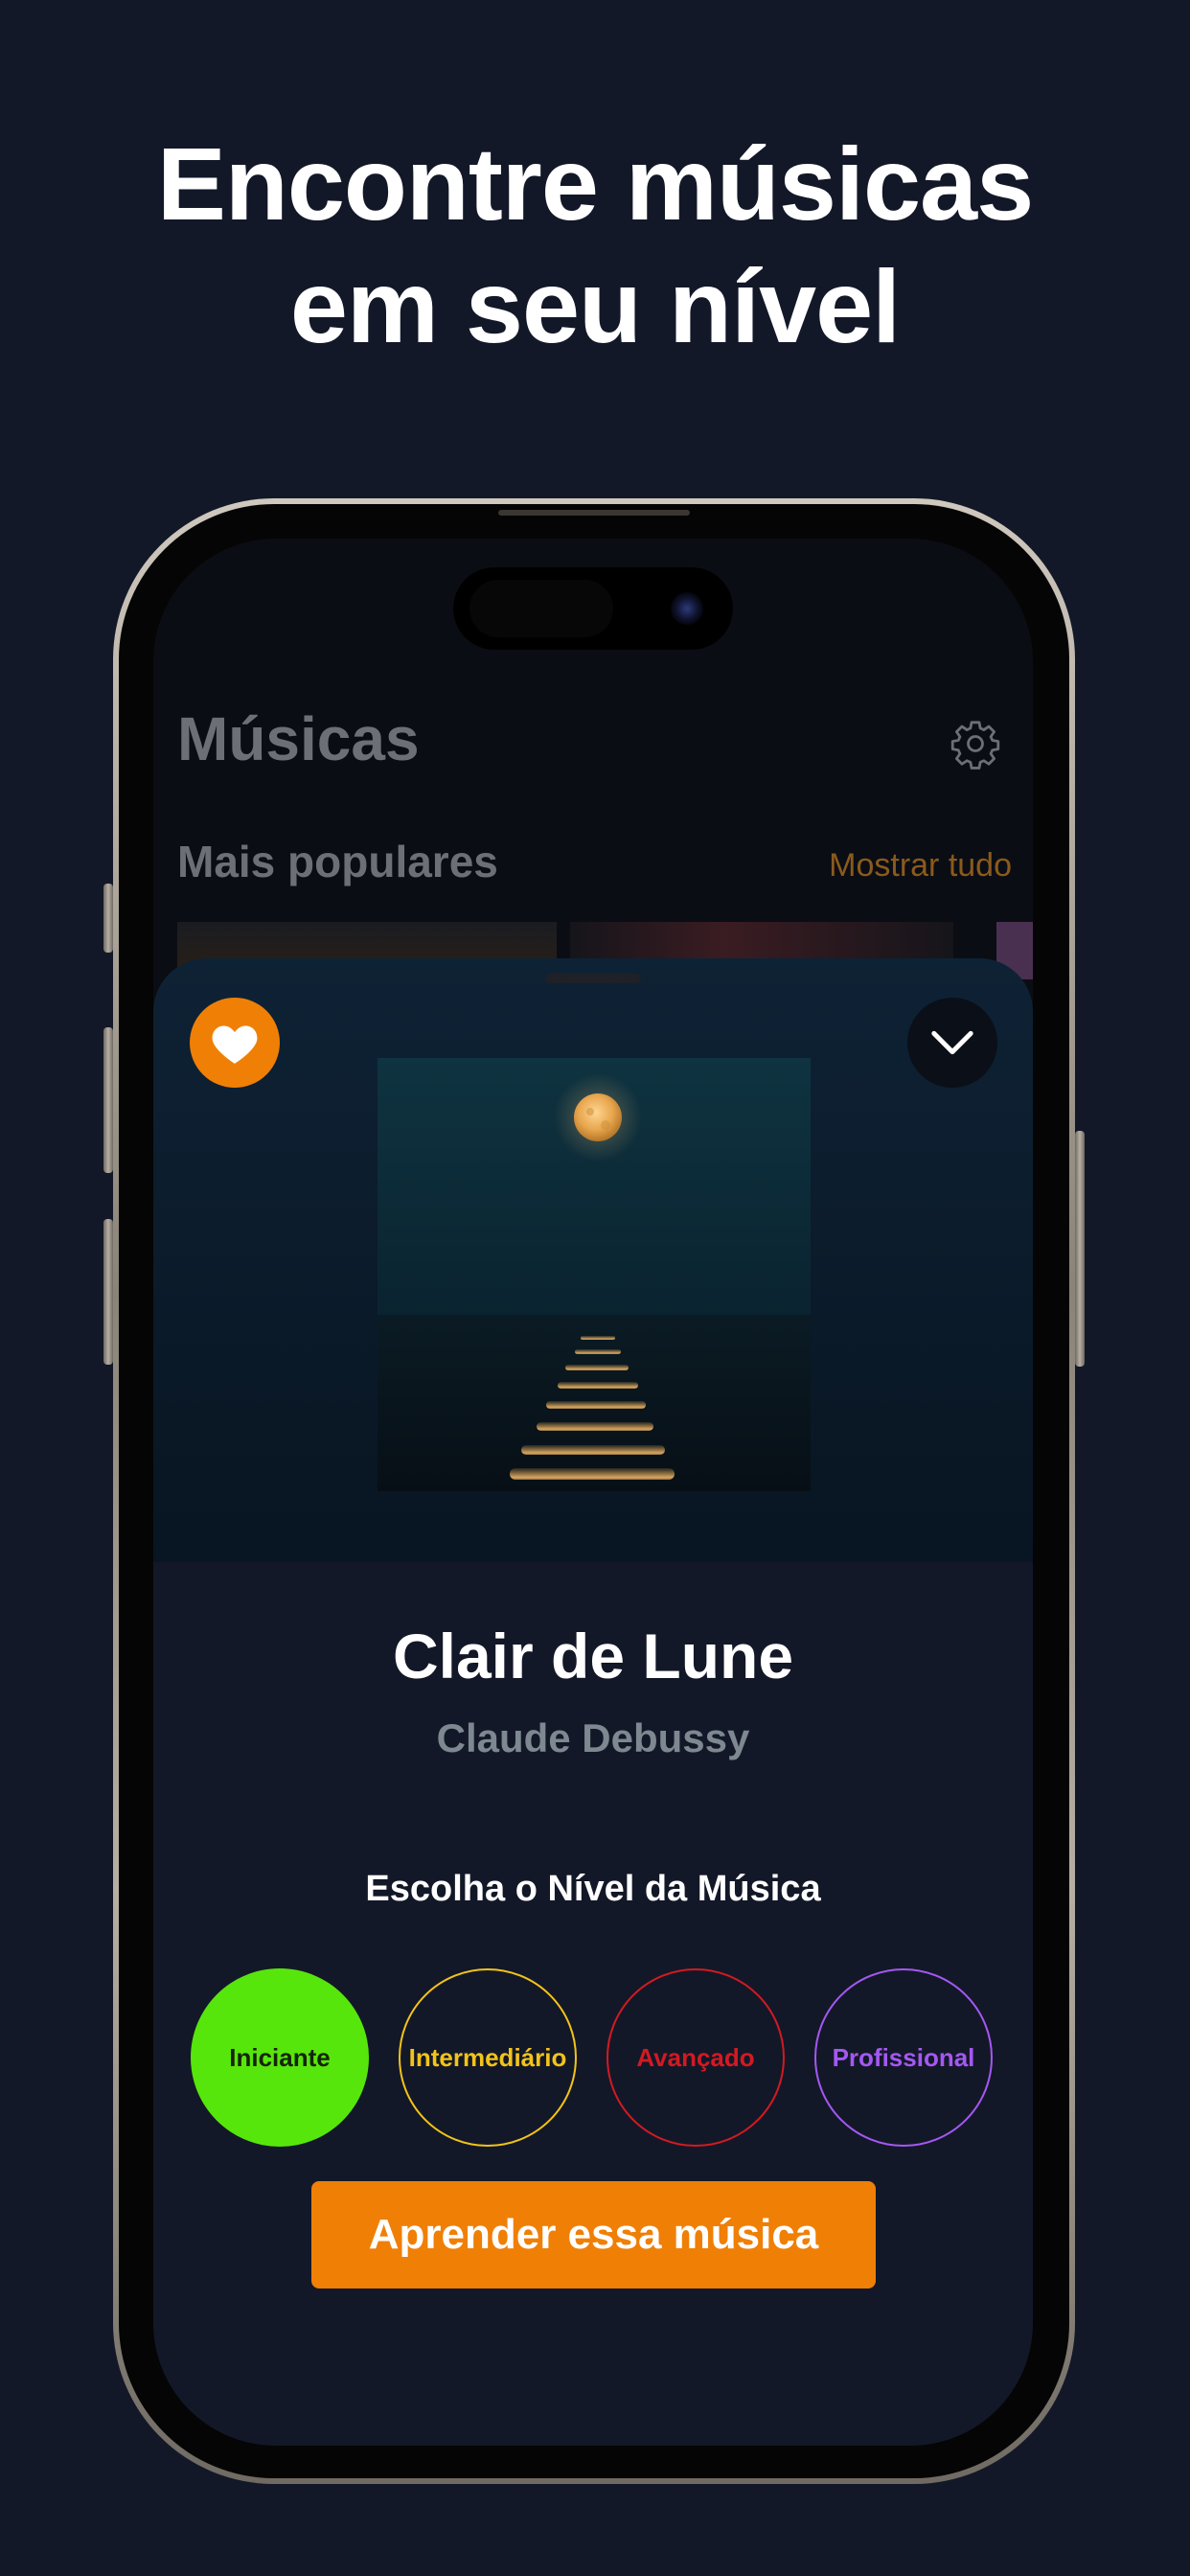  I want to click on power-button, so click(1080, 1249).